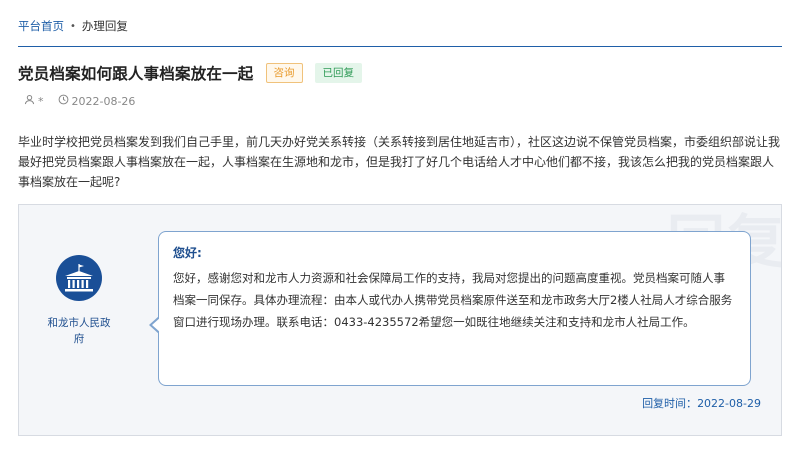 Image resolution: width=800 pixels, height=456 pixels. Describe the element at coordinates (63, 101) in the screenshot. I see `clock-icon` at that location.